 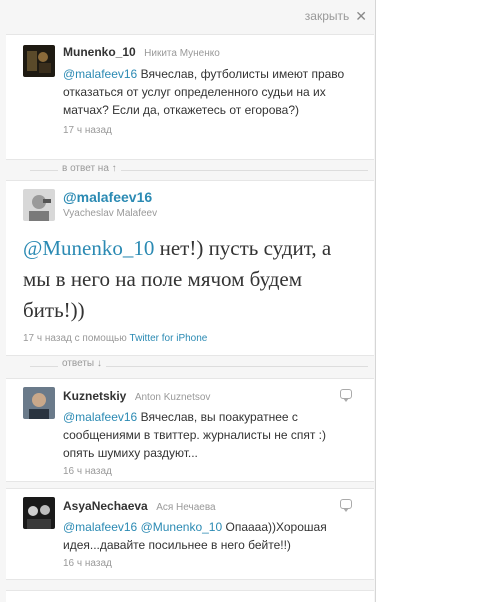 What do you see at coordinates (89, 168) in the screenshot?
I see `in-reply-to-label: в ответ на ↑` at bounding box center [89, 168].